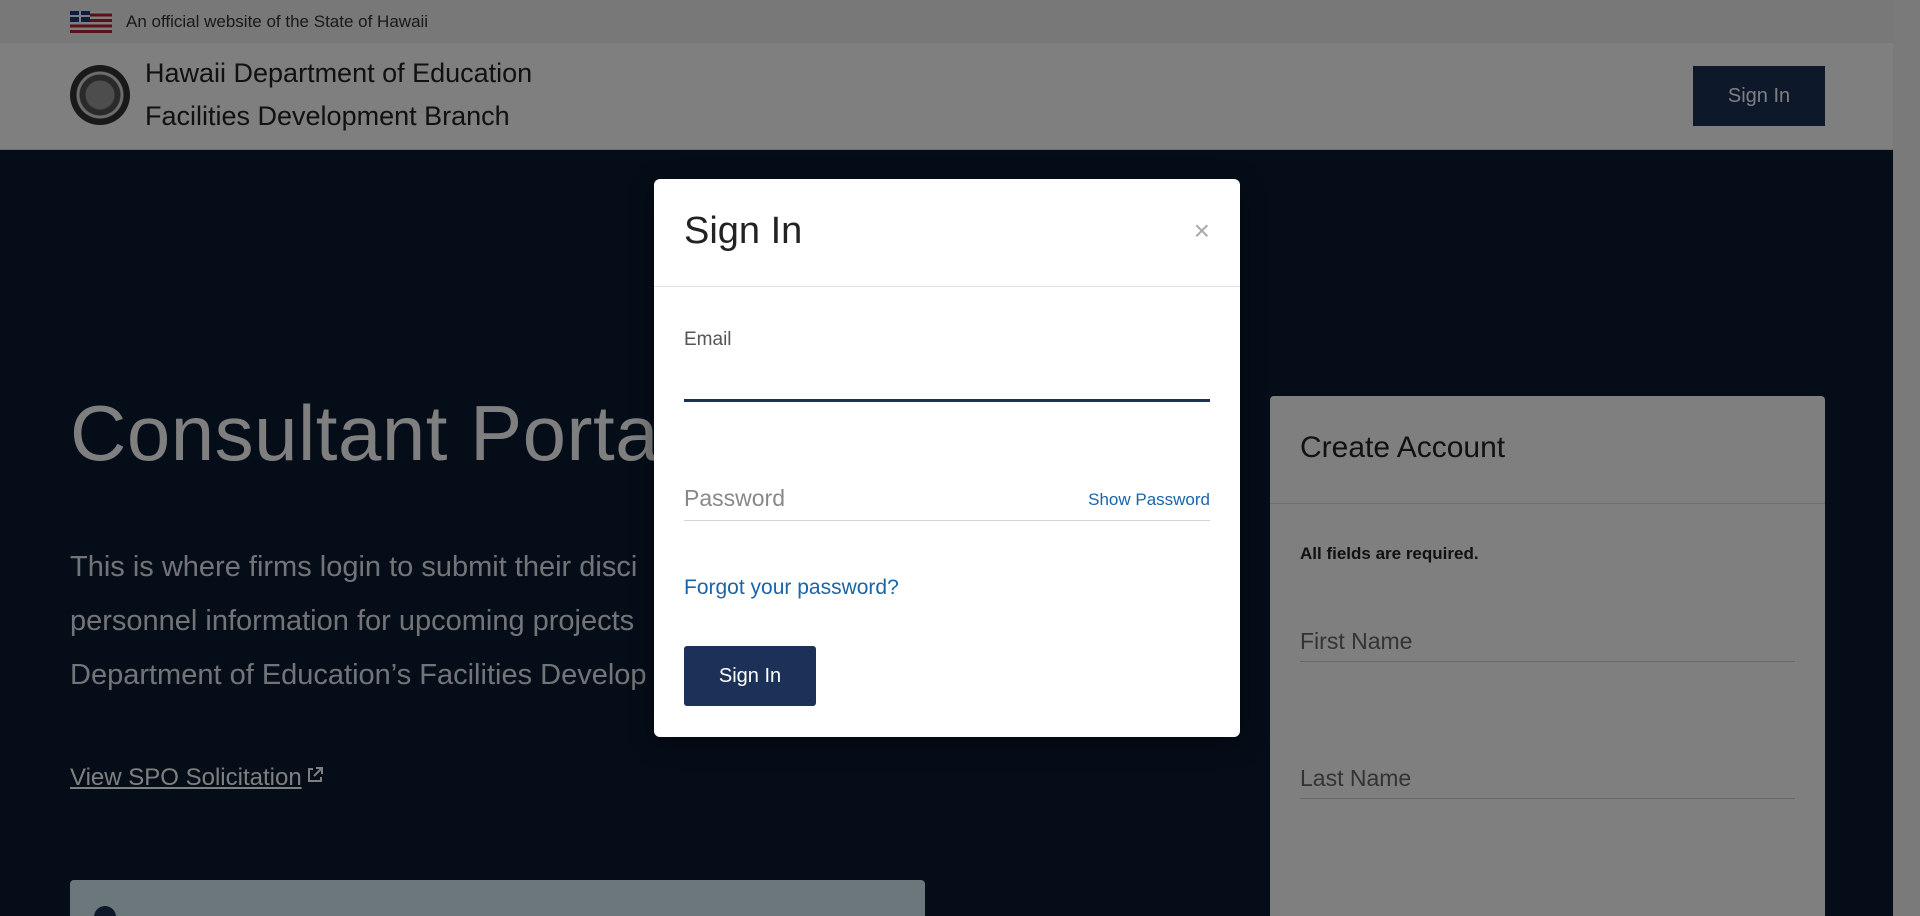  Describe the element at coordinates (743, 231) in the screenshot. I see `modal-title: Sign In` at that location.